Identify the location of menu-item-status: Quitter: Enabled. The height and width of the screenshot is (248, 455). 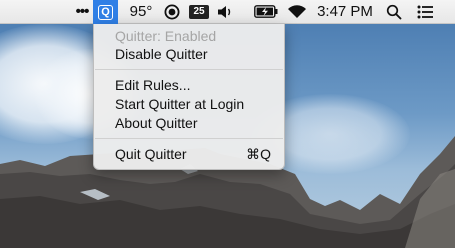
(166, 36).